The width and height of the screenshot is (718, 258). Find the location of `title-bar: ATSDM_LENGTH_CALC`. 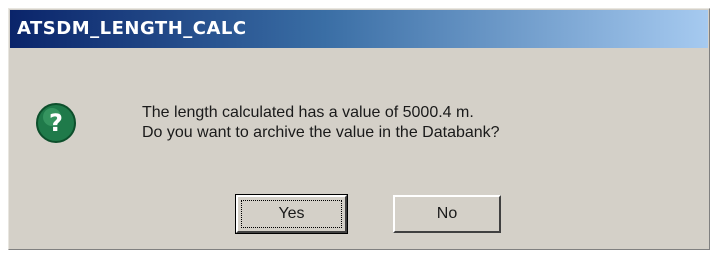

title-bar: ATSDM_LENGTH_CALC is located at coordinates (359, 29).